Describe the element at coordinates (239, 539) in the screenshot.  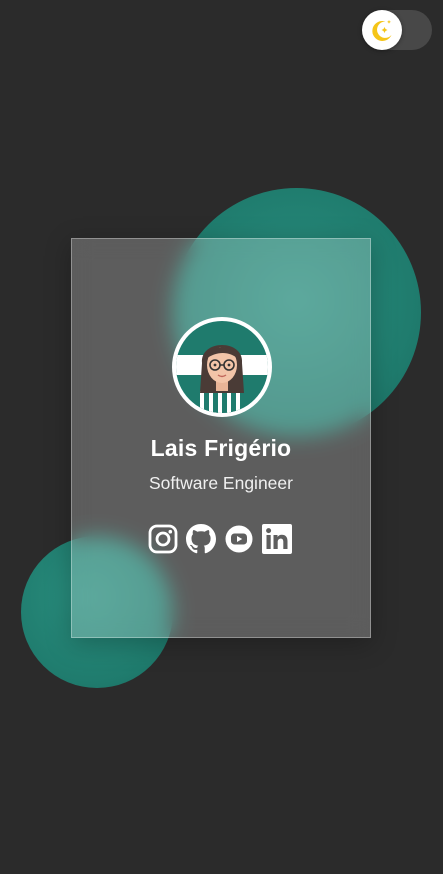
I see `youtube-icon` at that location.